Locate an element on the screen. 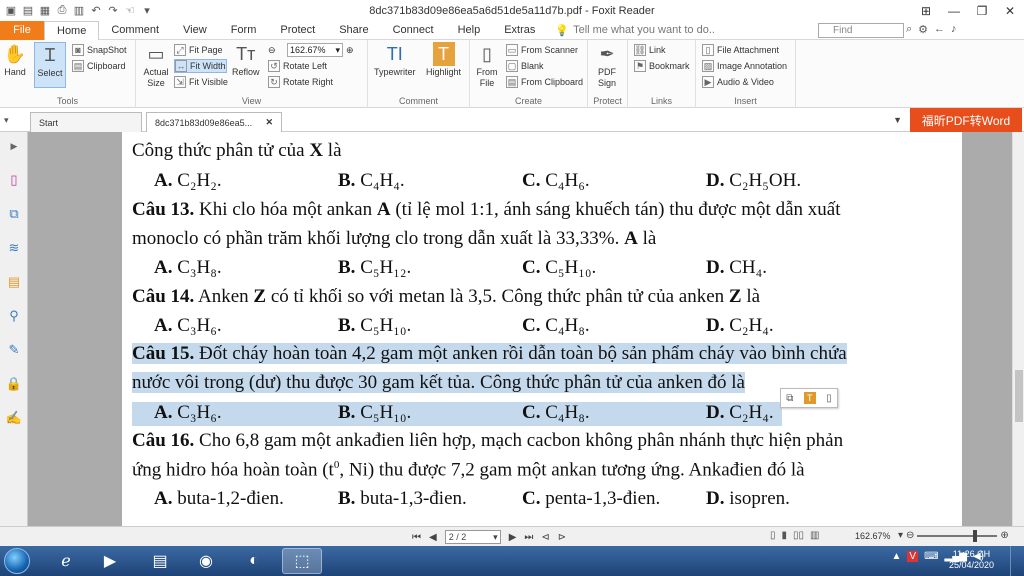  fit-width-button: ↔ Fit Width is located at coordinates (200, 66).